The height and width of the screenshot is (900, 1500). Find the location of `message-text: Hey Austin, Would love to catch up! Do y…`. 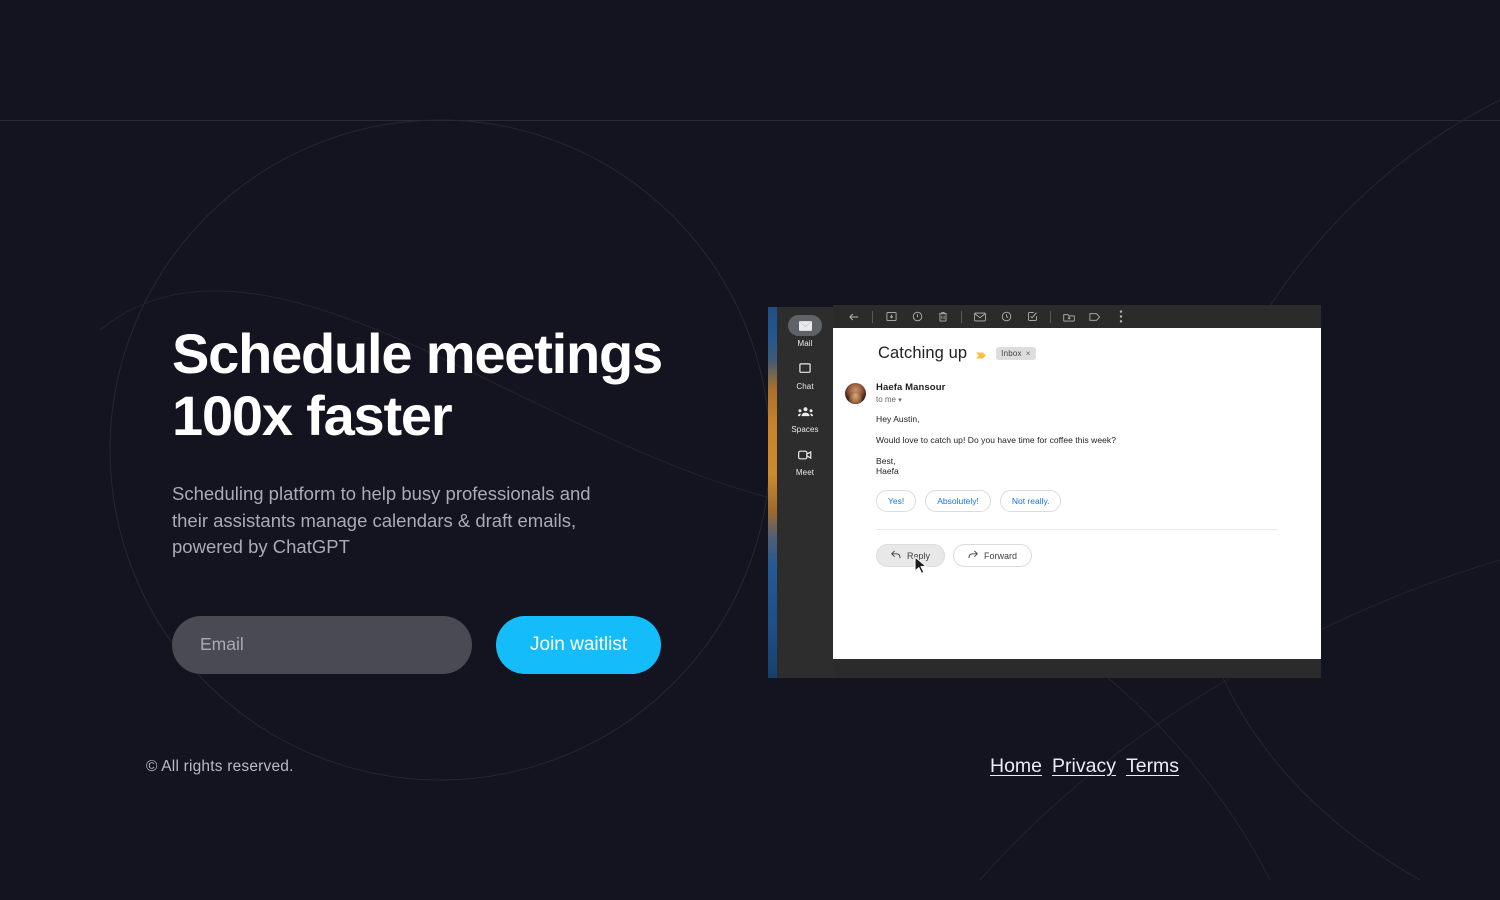

message-text: Hey Austin, Would love to catch up! Do y… is located at coordinates (1077, 445).